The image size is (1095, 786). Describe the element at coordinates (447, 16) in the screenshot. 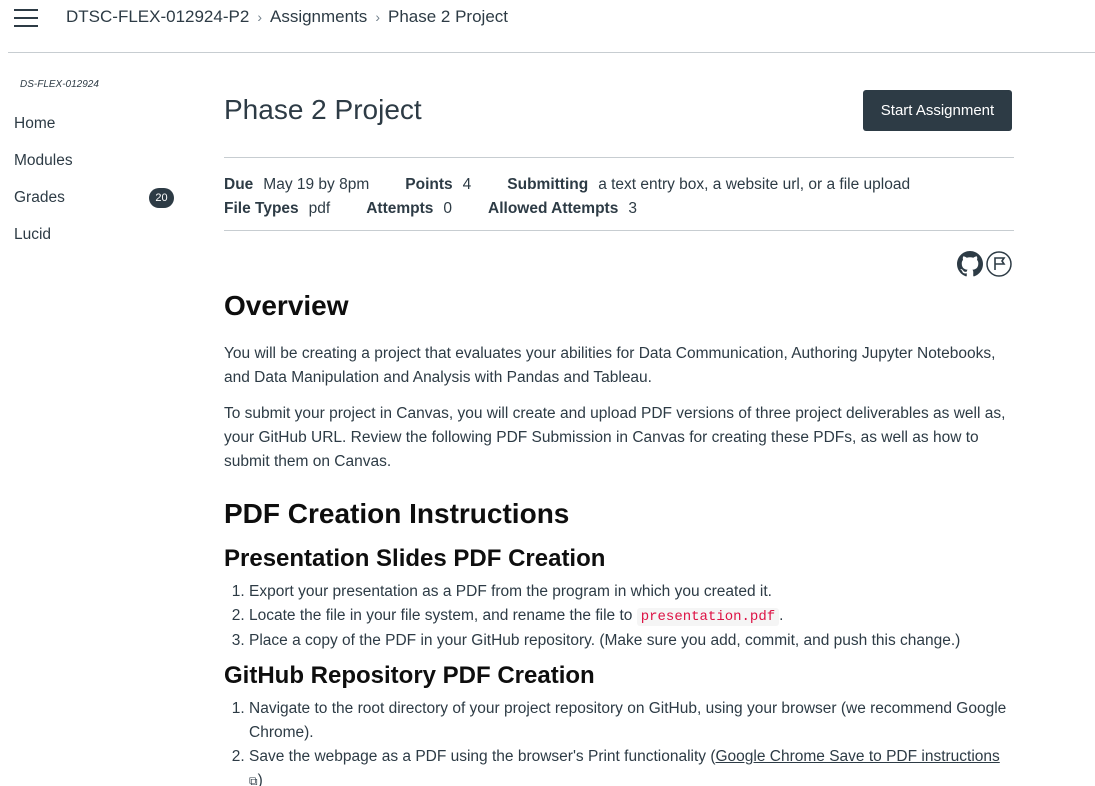

I see `breadcrumb-current: Phase 2 Project` at that location.